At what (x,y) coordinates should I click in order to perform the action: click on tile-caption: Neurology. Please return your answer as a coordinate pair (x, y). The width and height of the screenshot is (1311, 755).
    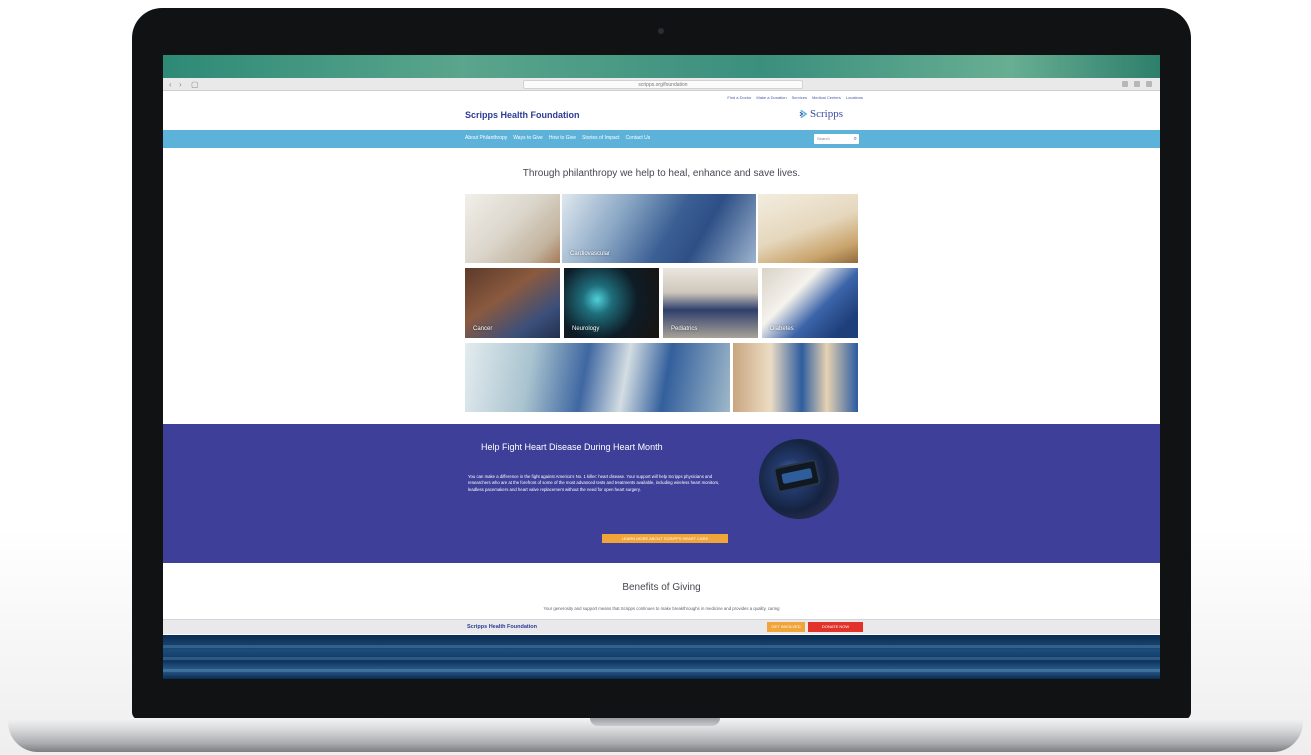
    Looking at the image, I should click on (586, 329).